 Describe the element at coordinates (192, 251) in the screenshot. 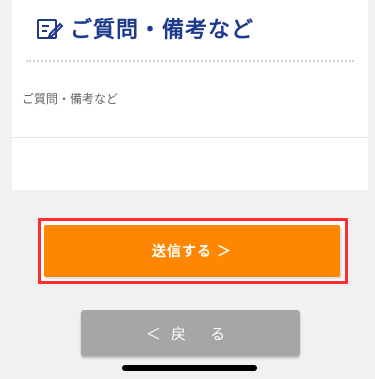

I see `submit-button: 送信する ＞` at that location.